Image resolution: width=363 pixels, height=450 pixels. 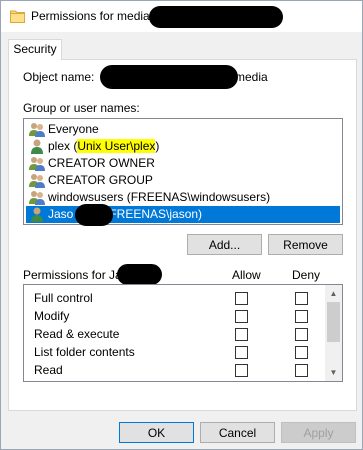 I want to click on jason-suffix: (FREENAS\jason), so click(x=154, y=214).